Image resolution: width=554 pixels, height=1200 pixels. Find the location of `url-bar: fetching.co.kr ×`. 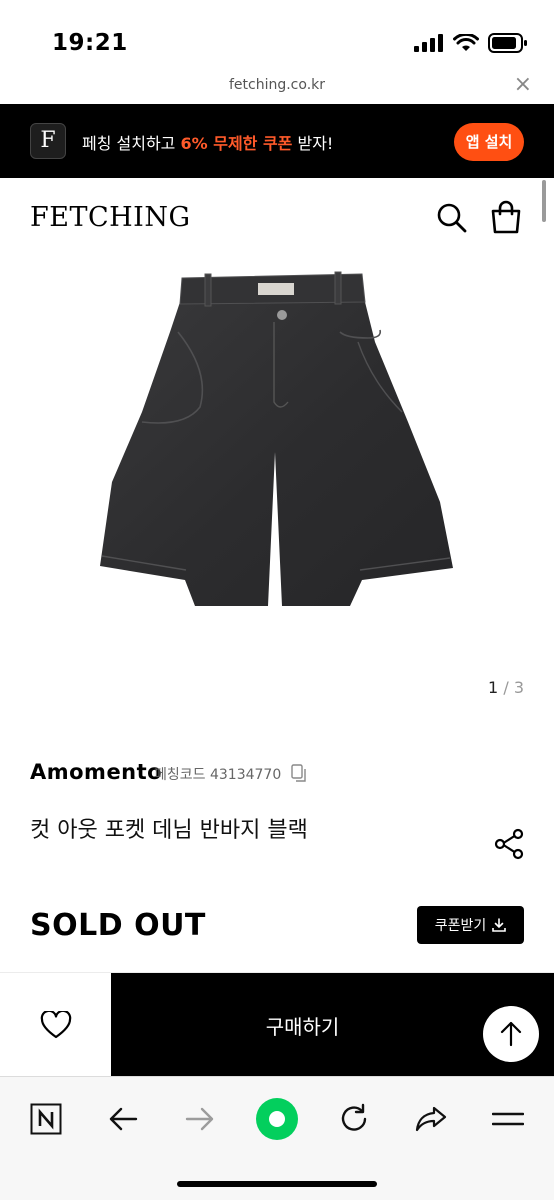

url-bar: fetching.co.kr × is located at coordinates (277, 88).